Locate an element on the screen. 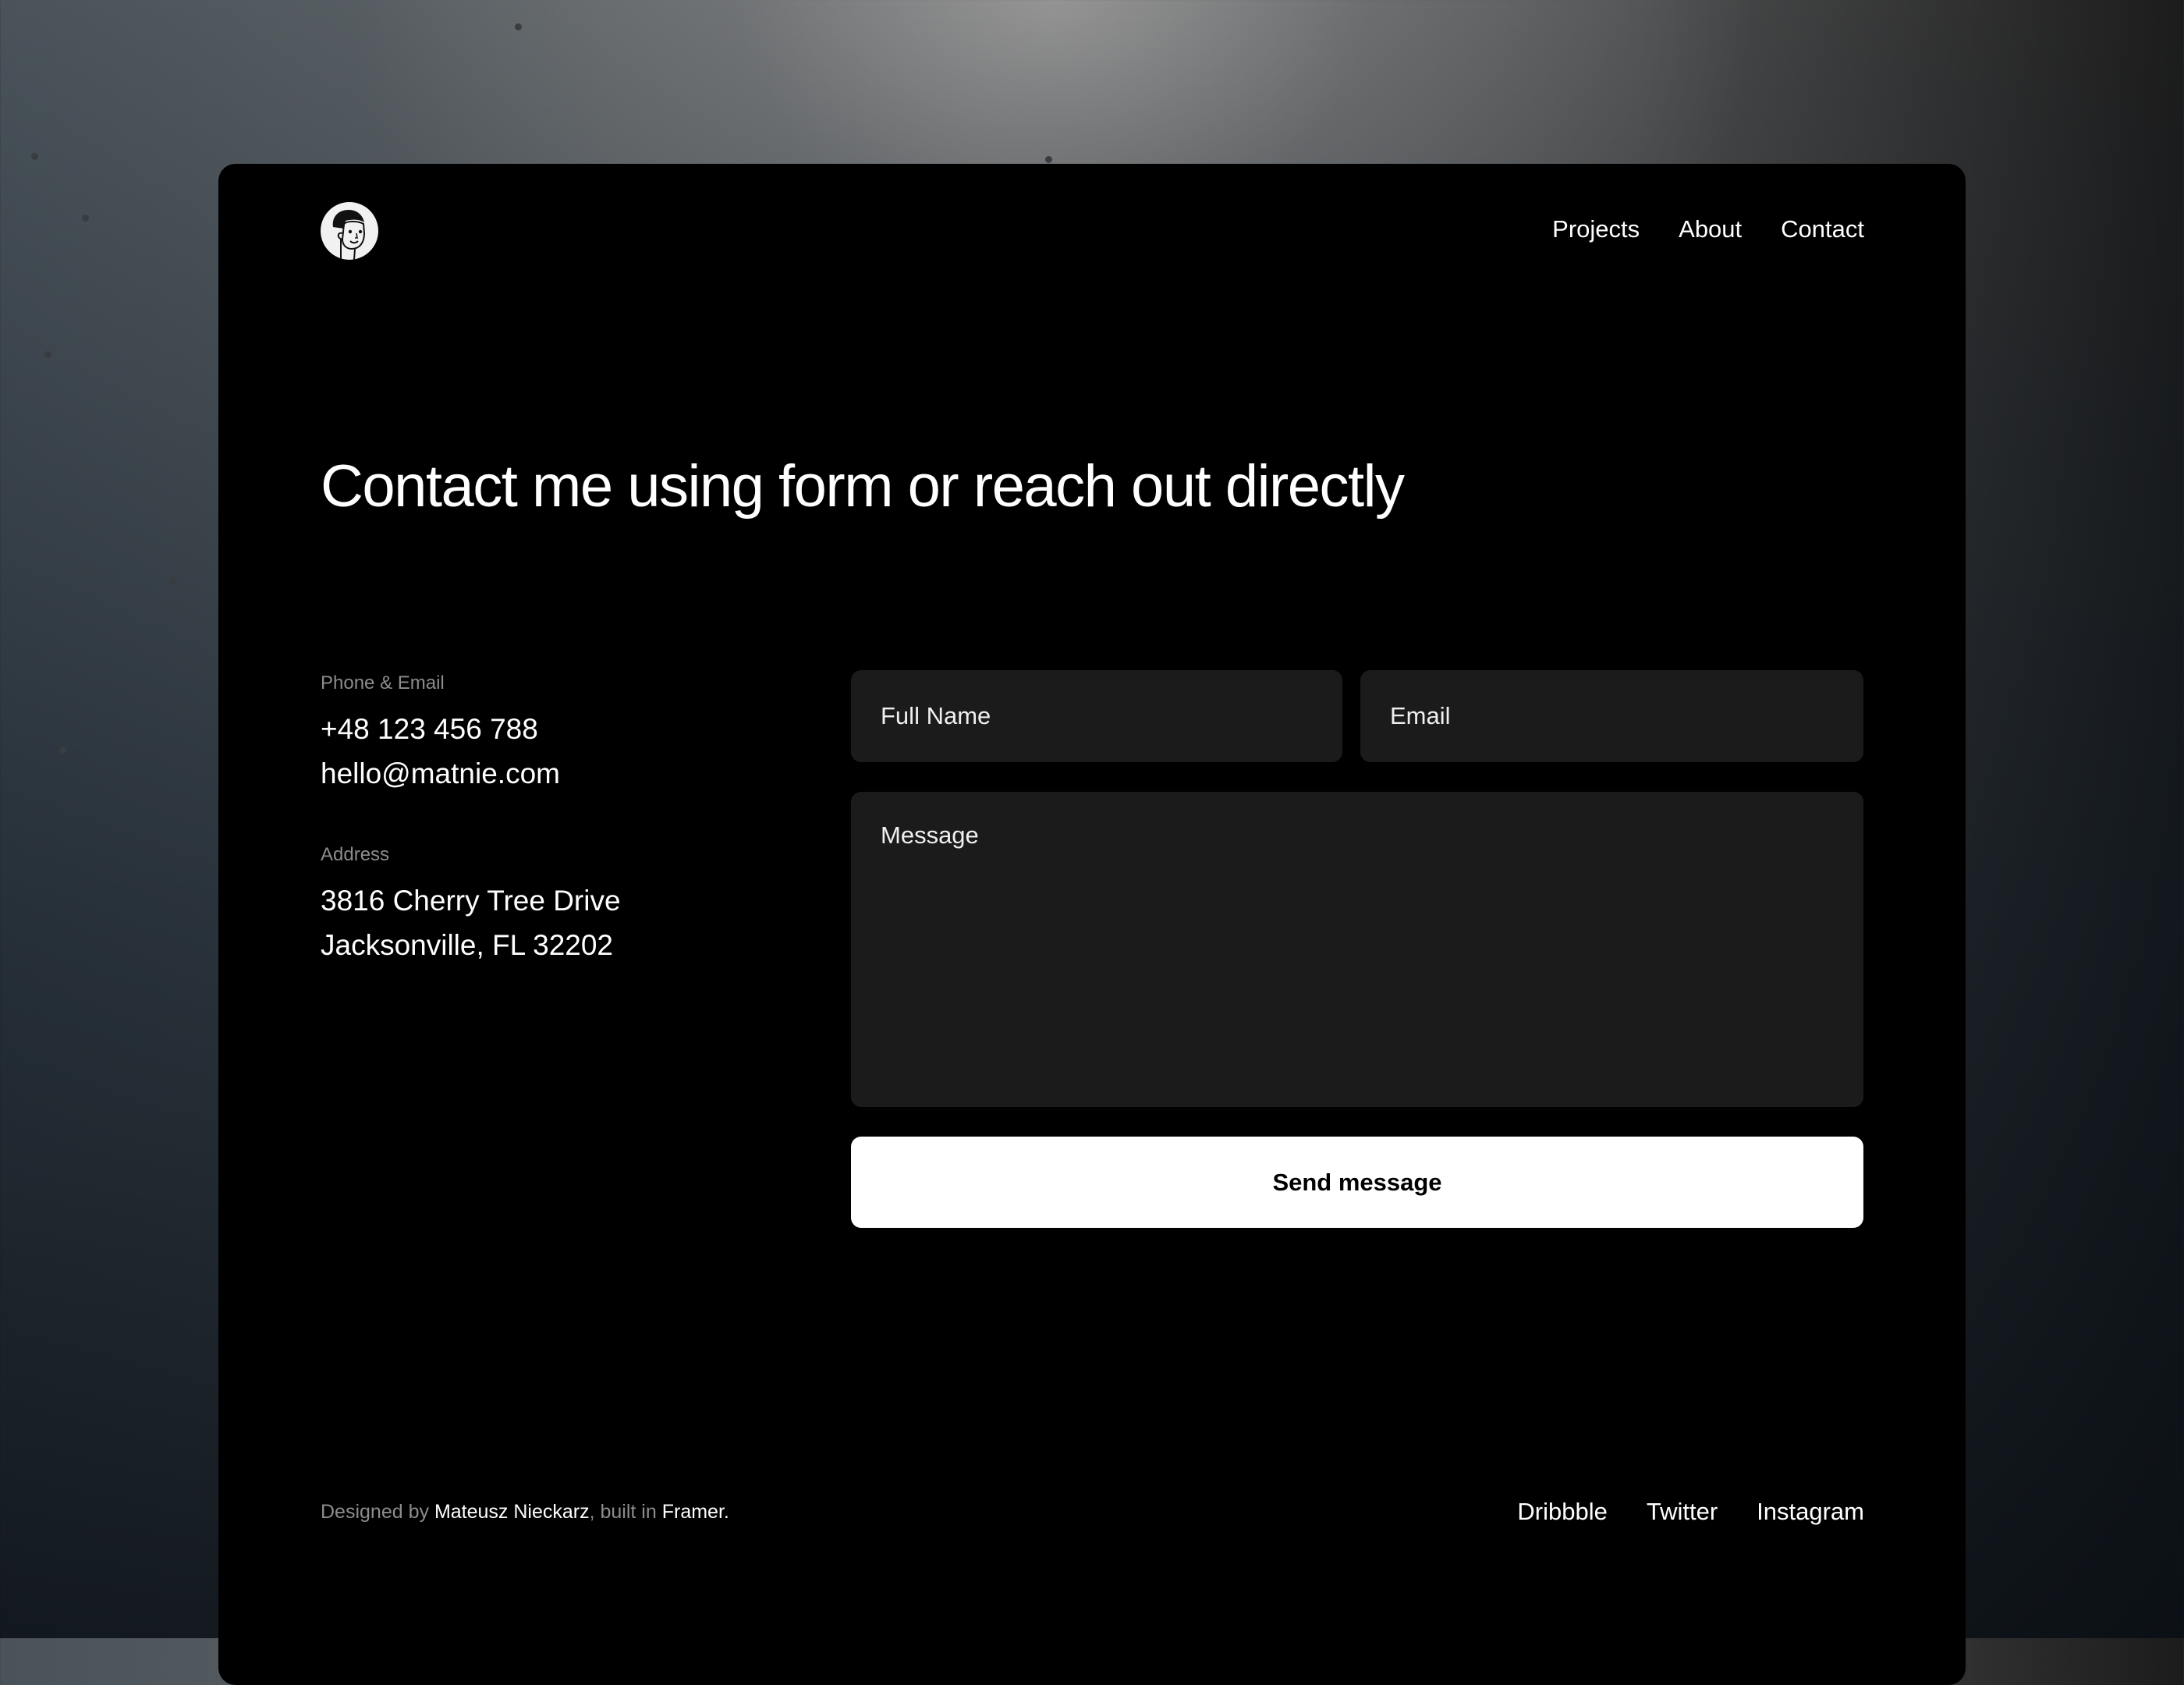 This screenshot has height=1685, width=2184. twitter-link: Twitter is located at coordinates (1683, 1512).